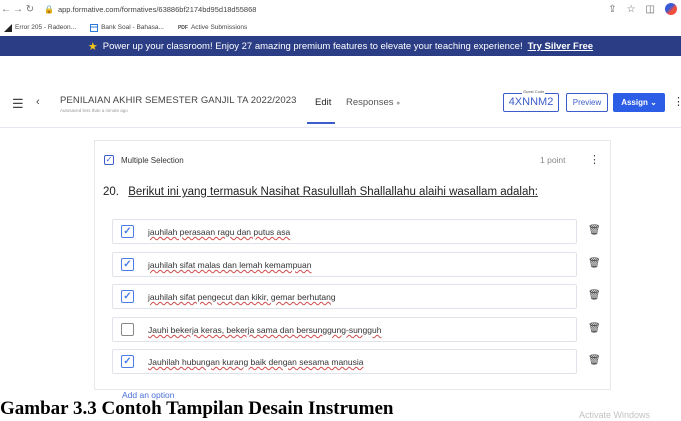  Describe the element at coordinates (109, 160) in the screenshot. I see `checkbox-type-icon: ✓` at that location.